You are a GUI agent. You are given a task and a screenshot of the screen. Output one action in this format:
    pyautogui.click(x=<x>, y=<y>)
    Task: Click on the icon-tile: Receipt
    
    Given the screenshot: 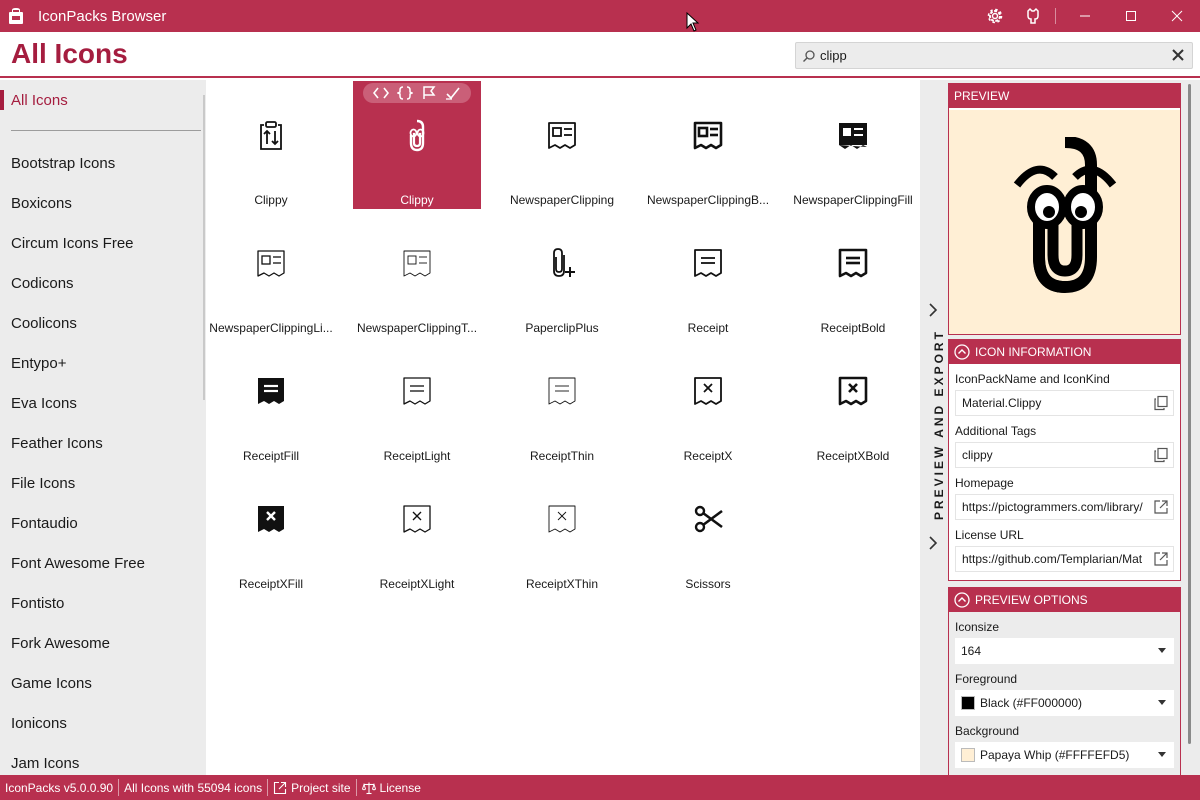 What is the action you would take?
    pyautogui.click(x=708, y=273)
    